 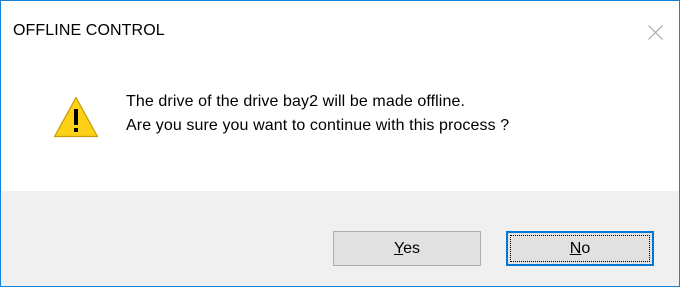 I want to click on close-button, so click(x=656, y=32).